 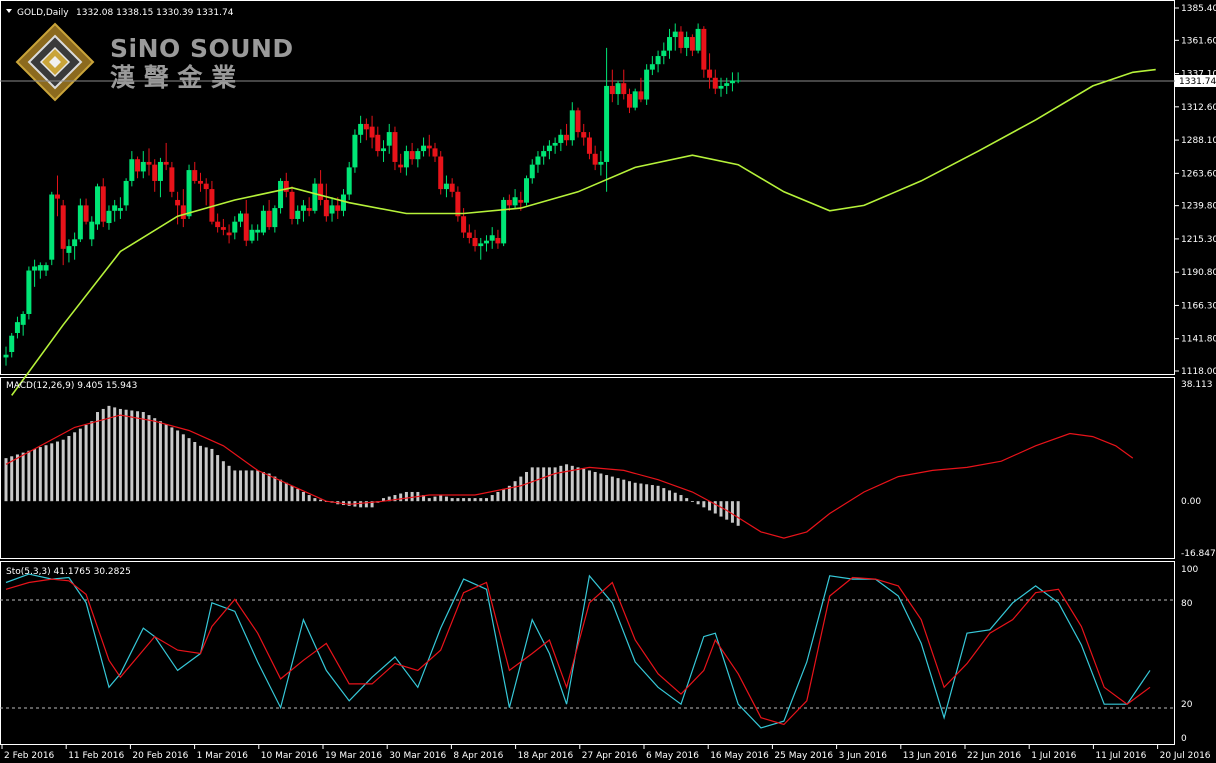 What do you see at coordinates (1120, 756) in the screenshot?
I see `date-tick-label: 11 Jul 2016` at bounding box center [1120, 756].